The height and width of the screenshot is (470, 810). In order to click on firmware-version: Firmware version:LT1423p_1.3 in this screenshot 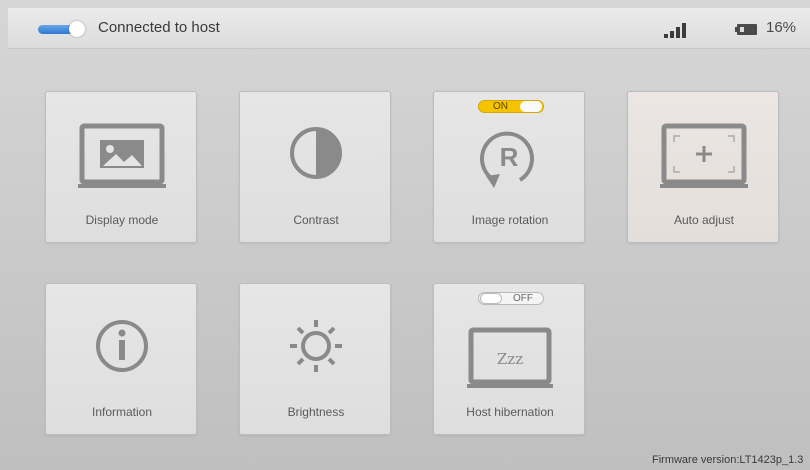, I will do `click(728, 460)`.